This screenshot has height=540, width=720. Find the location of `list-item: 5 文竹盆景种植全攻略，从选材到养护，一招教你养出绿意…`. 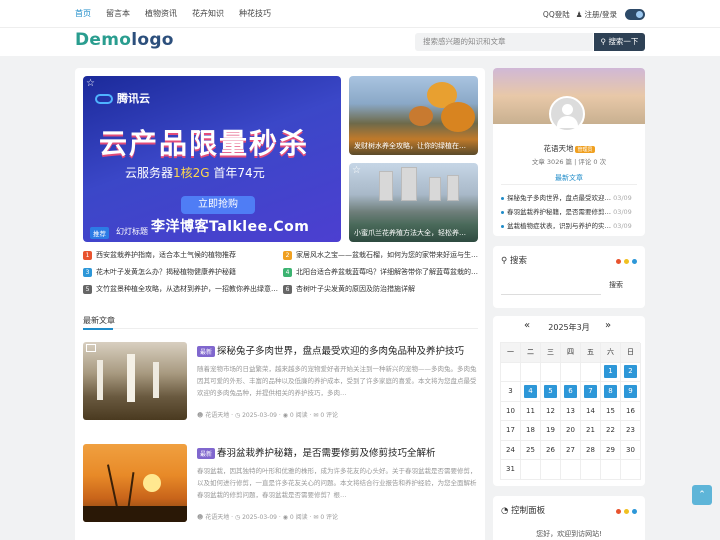

list-item: 5 文竹盆景种植全攻略，从选材到养护，一招教你养出绿意… is located at coordinates (181, 291).